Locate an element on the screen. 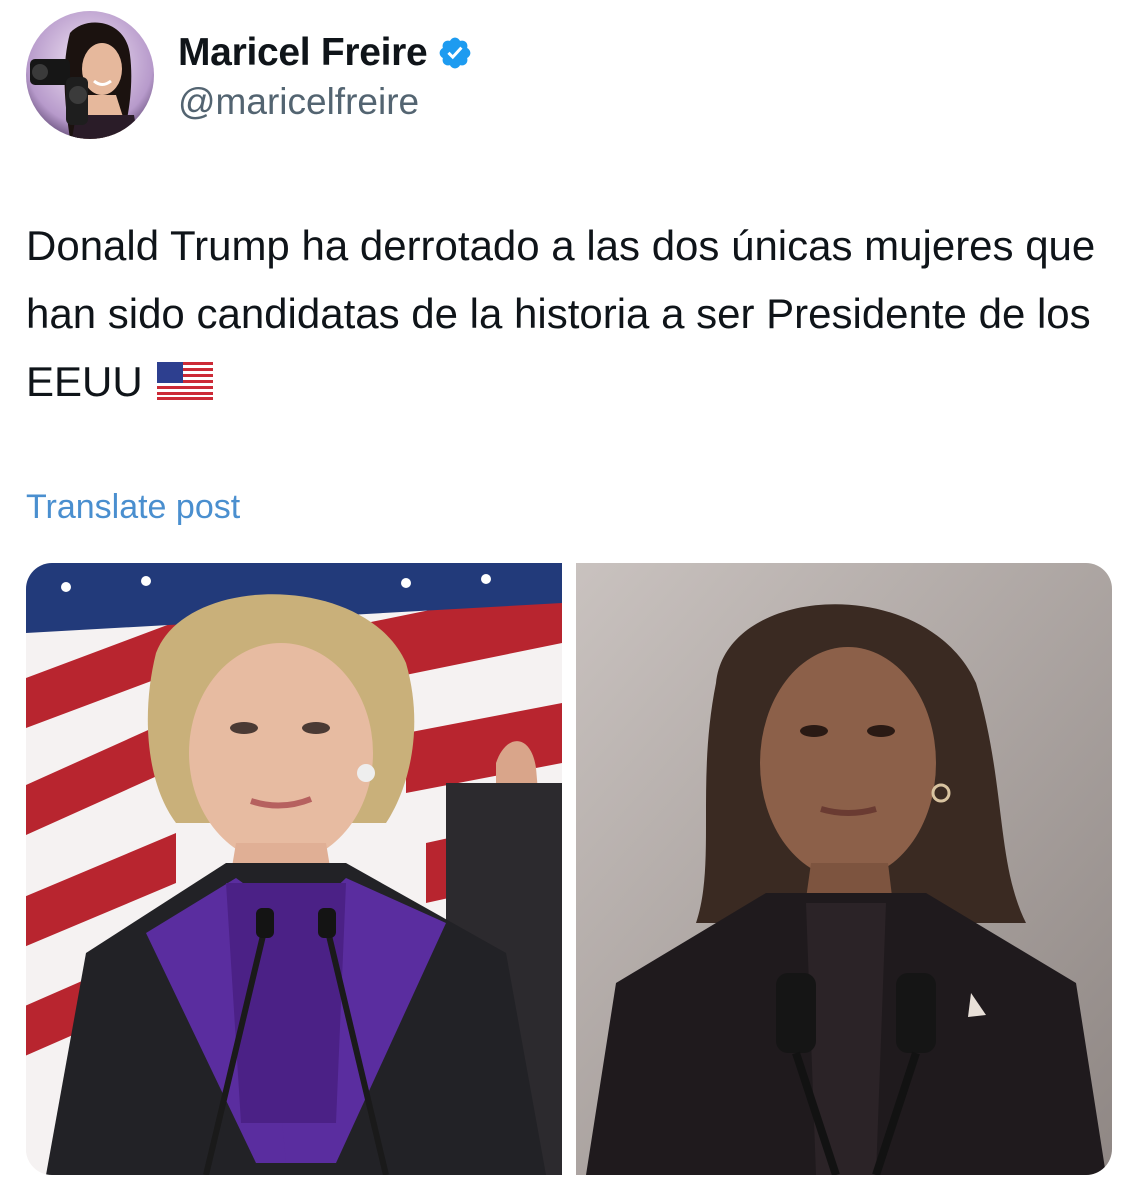 Image resolution: width=1138 pixels, height=1200 pixels. translate-post-link: Translate post is located at coordinates (133, 507).